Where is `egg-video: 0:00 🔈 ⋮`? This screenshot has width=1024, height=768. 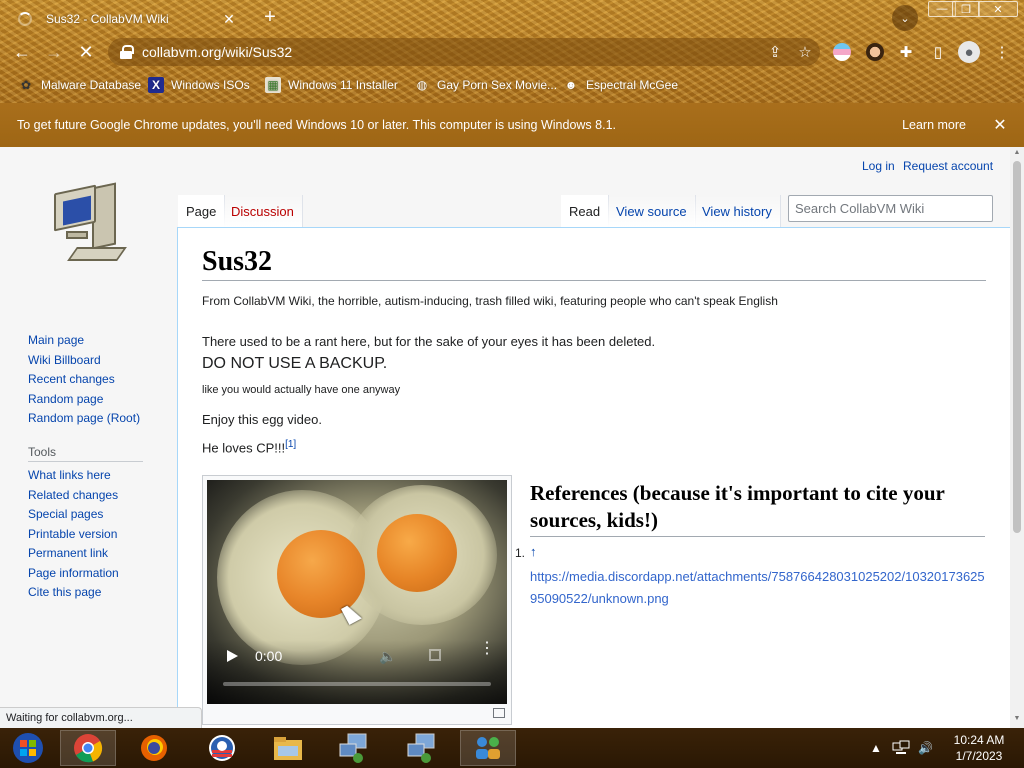
egg-video: 0:00 🔈 ⋮ is located at coordinates (357, 592).